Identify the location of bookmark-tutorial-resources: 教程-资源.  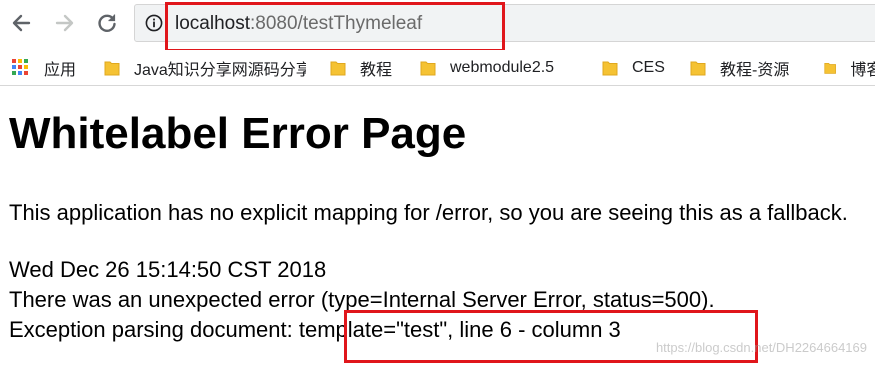
(739, 68).